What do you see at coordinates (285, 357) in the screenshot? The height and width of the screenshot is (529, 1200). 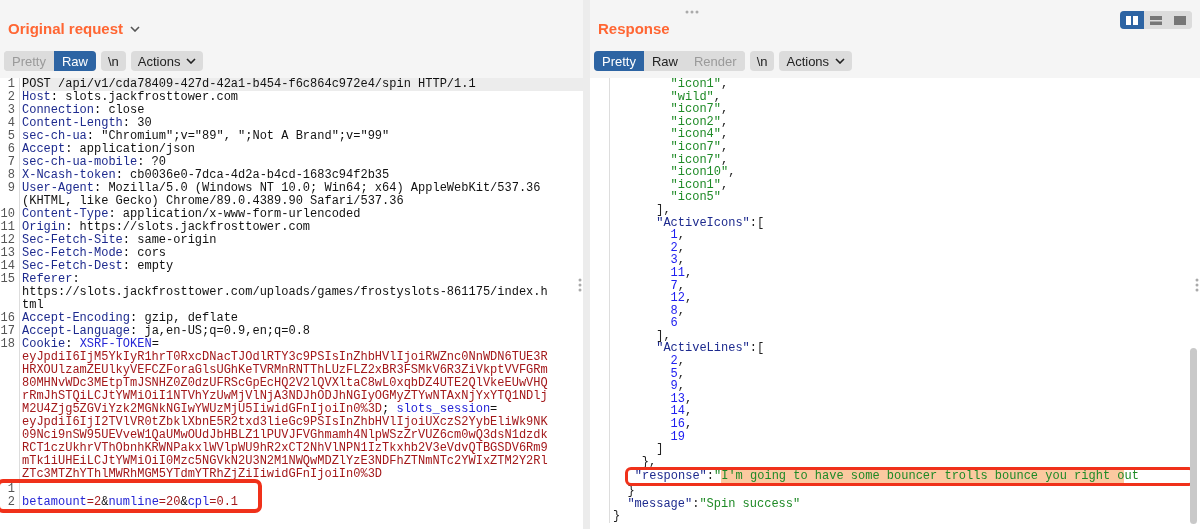 I see `code-line: eyJpdiI6IjM5YkIyR1hrT0RxcDNacTJOdlRTY3c9PSIsInZhbHVlIjoiRWZnc0NnWDN6TUE3R` at bounding box center [285, 357].